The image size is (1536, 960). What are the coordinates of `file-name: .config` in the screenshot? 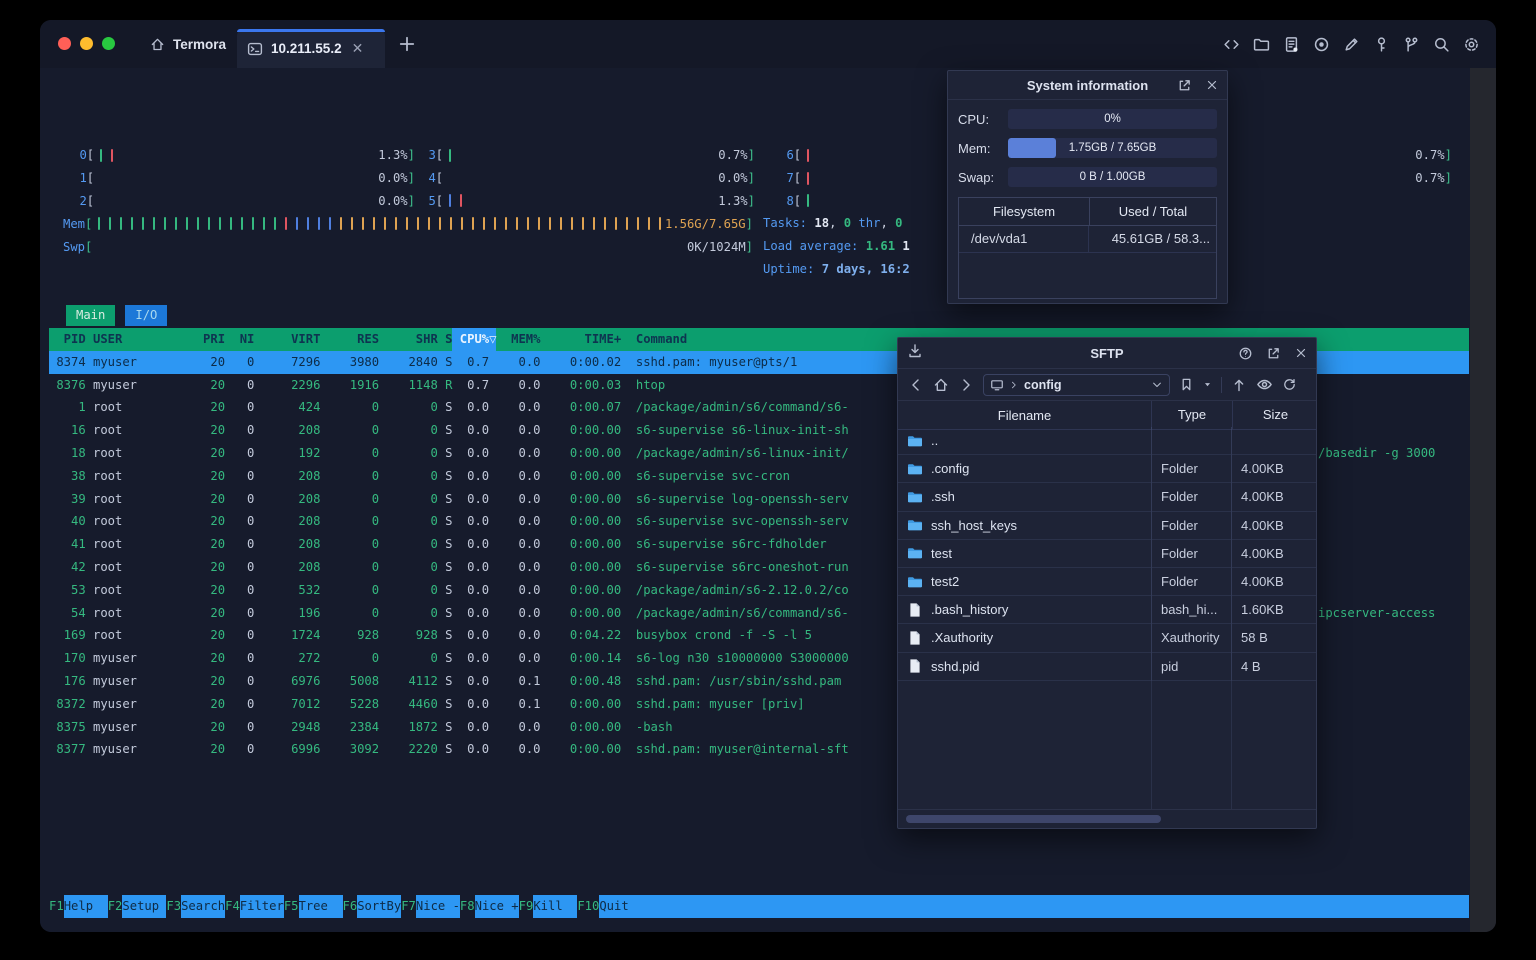 It's located at (950, 469).